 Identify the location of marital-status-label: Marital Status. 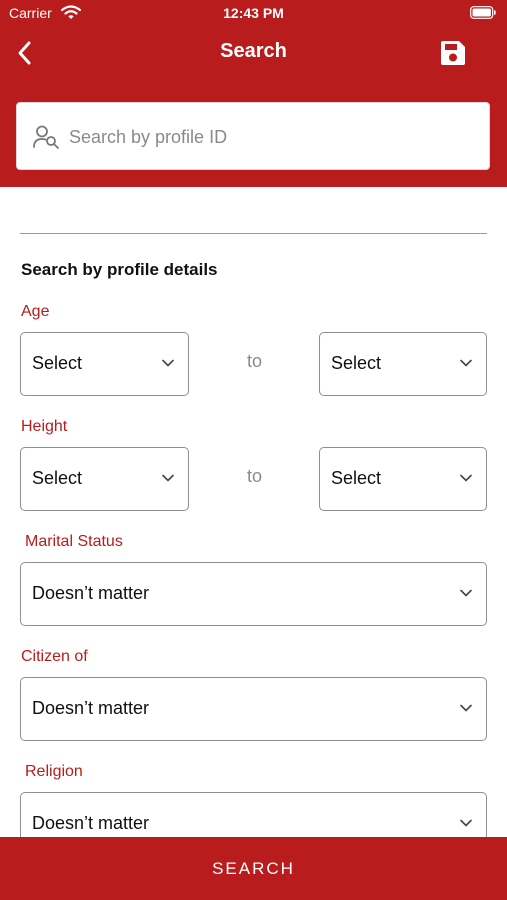
(74, 541).